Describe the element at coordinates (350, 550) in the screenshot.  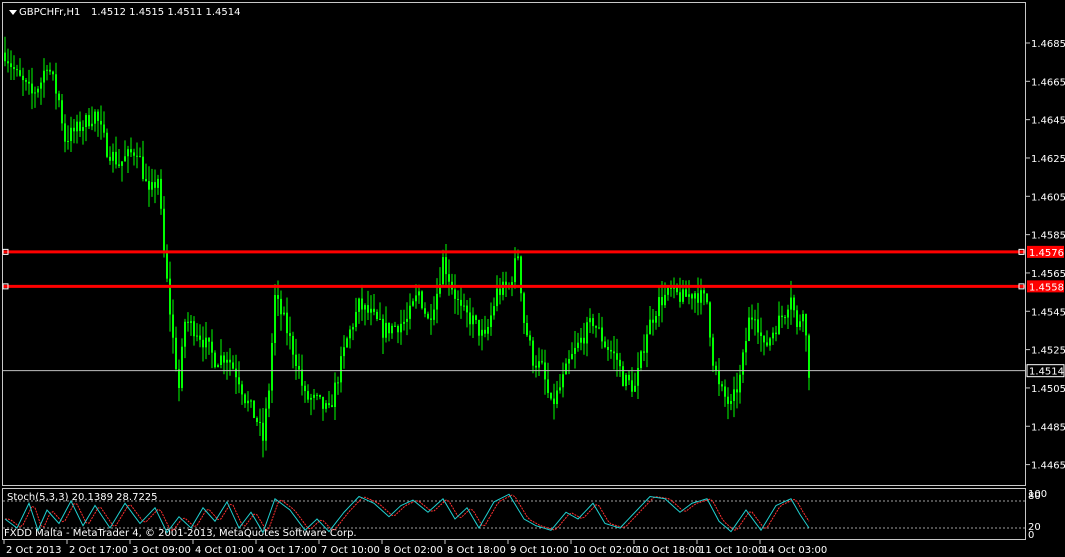
I see `time-axis-label: 7 Oct 10:00` at that location.